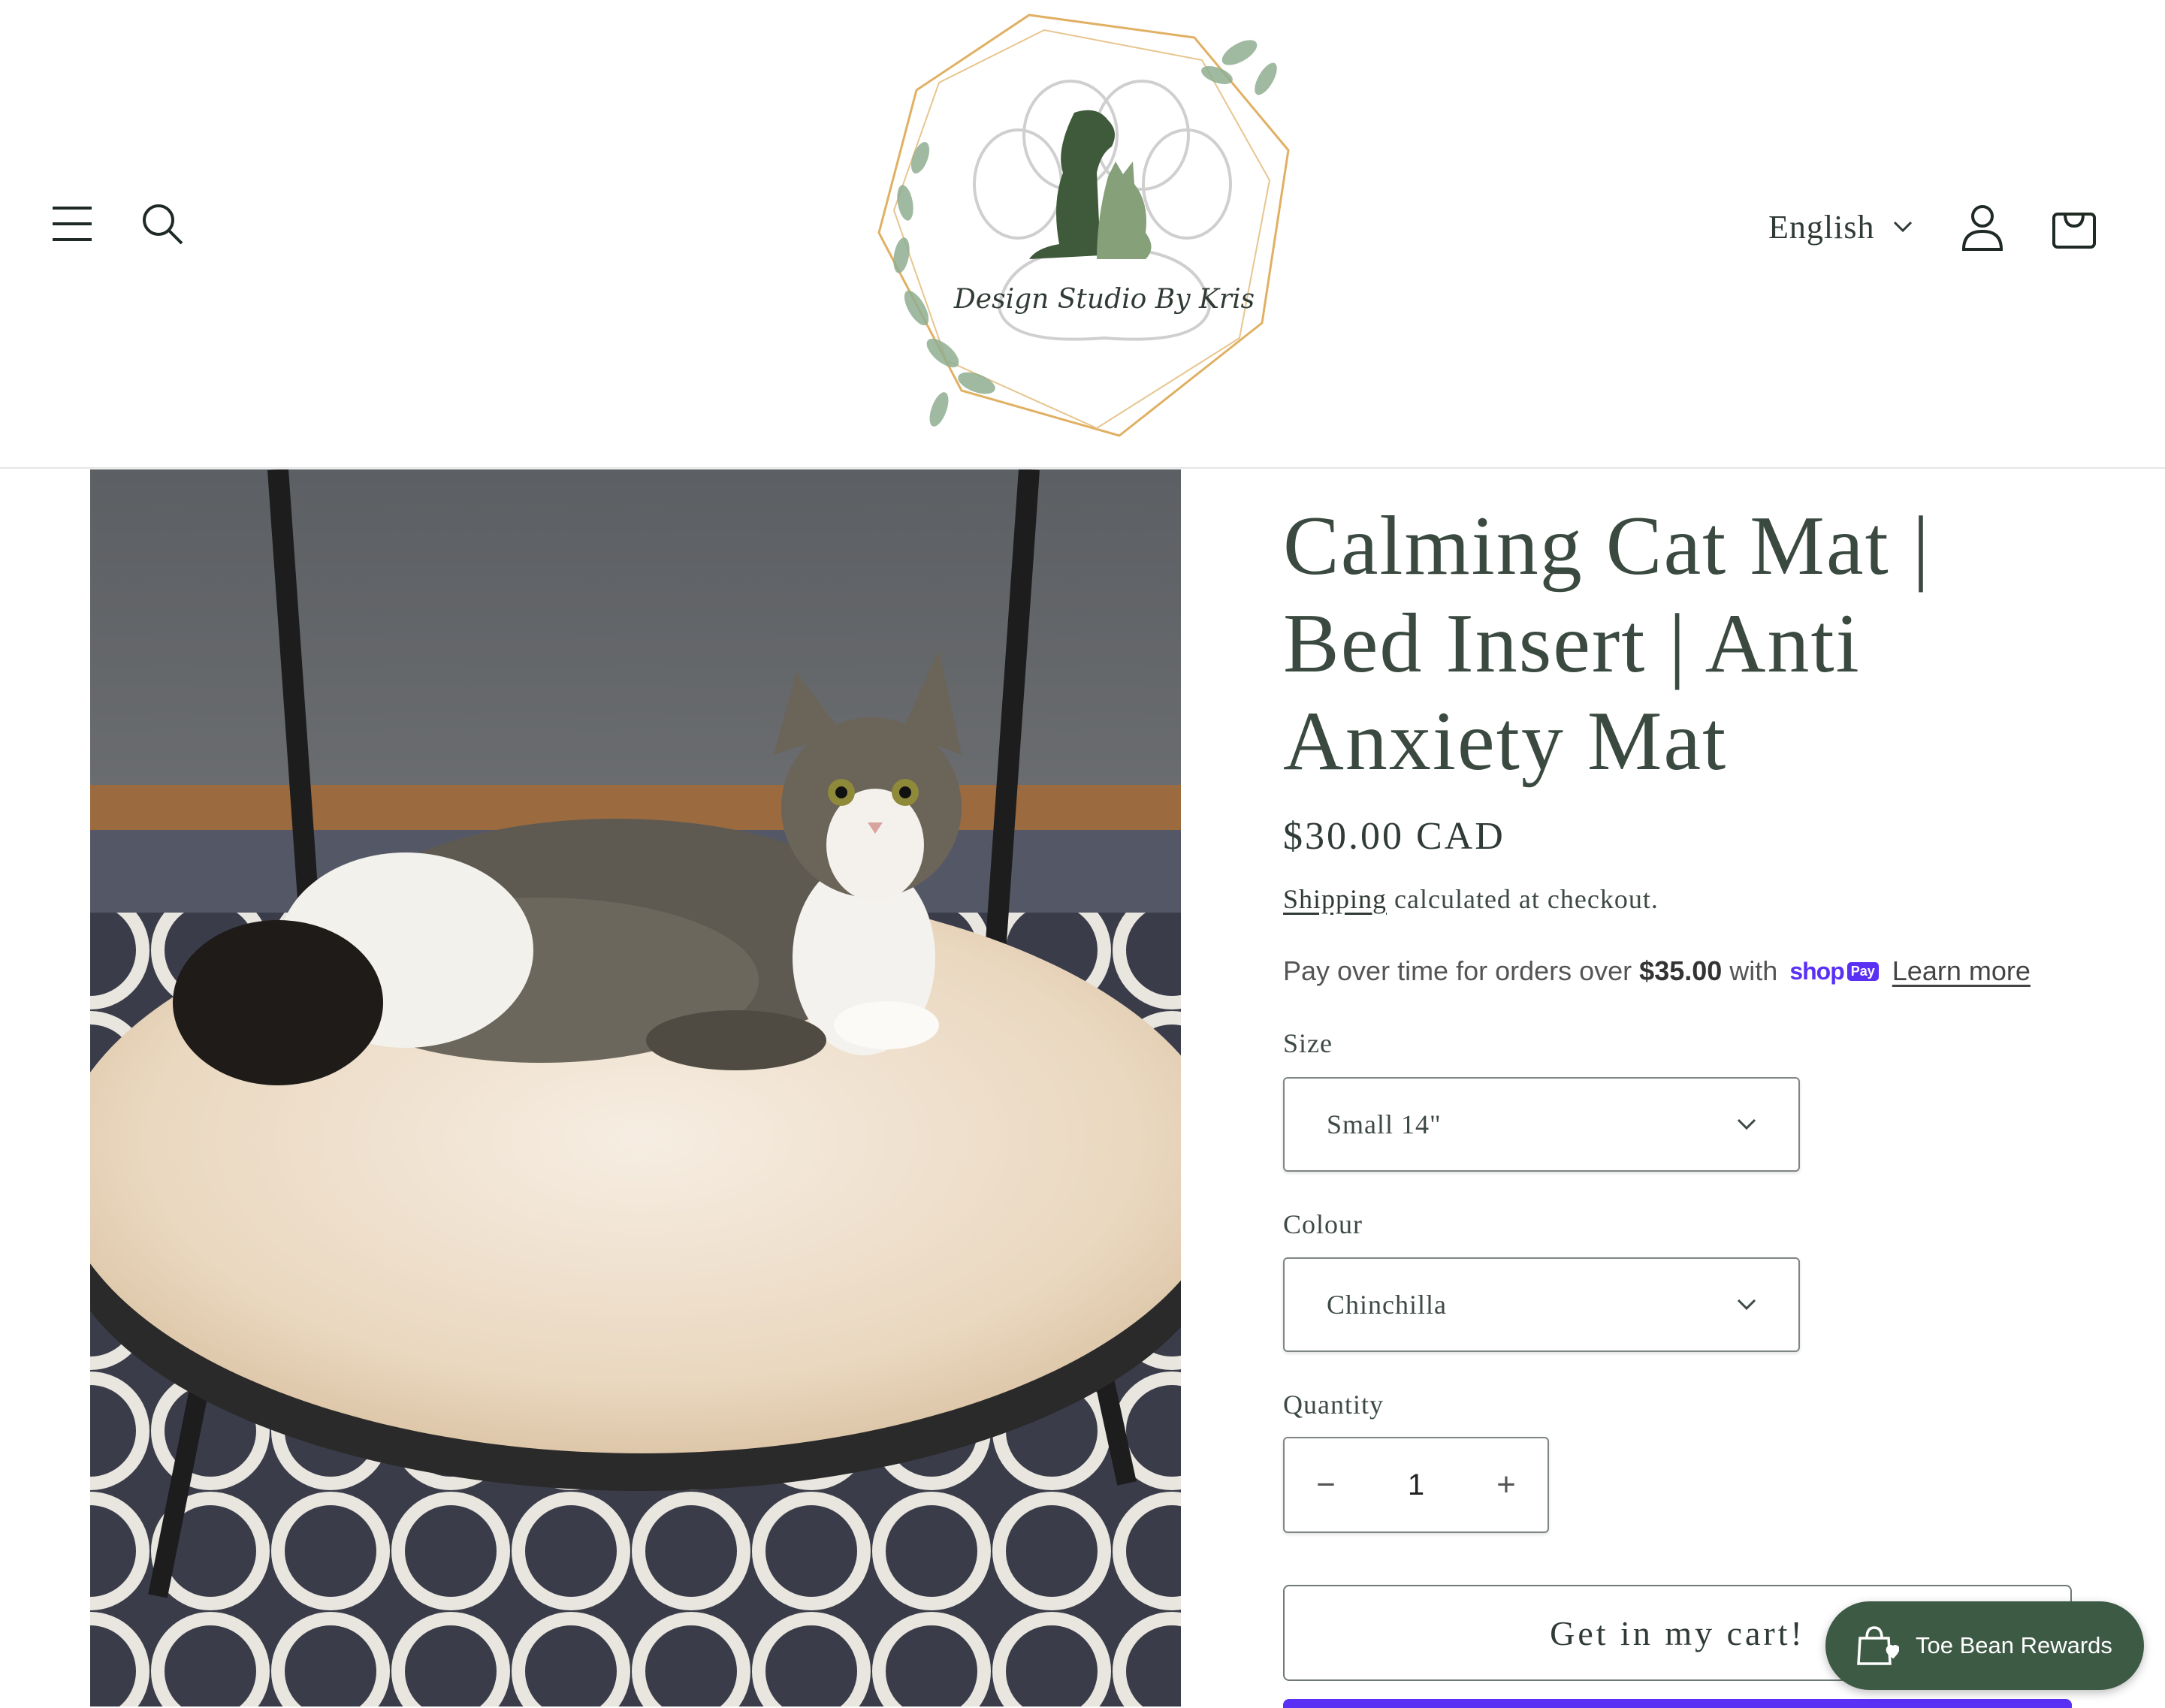  Describe the element at coordinates (1681, 970) in the screenshot. I see `installments-amount: $35.00` at that location.